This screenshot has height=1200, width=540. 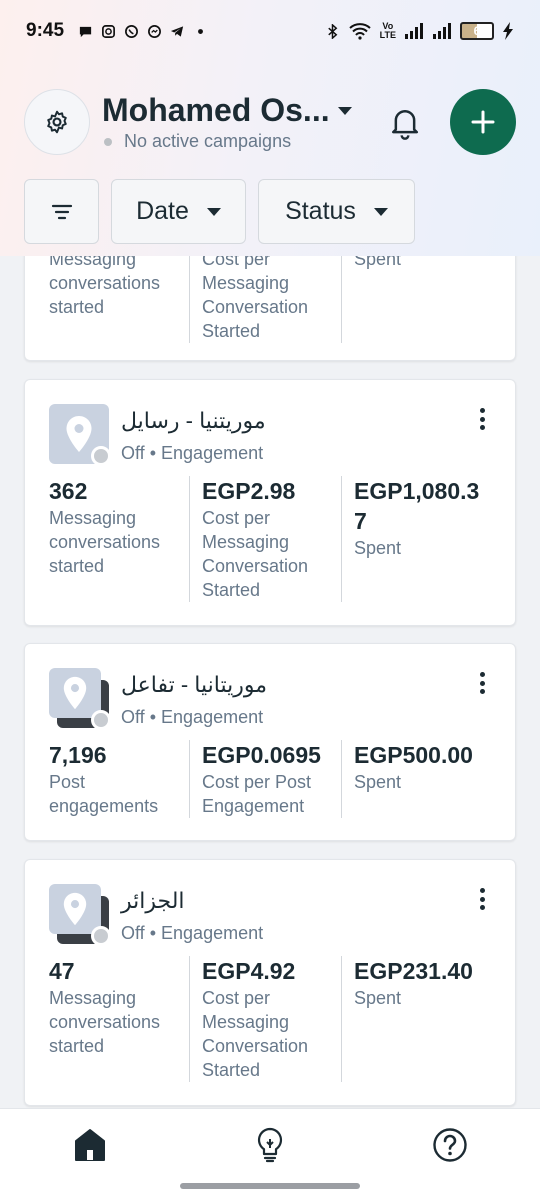 What do you see at coordinates (85, 31) in the screenshot?
I see `chat-bubble-icon` at bounding box center [85, 31].